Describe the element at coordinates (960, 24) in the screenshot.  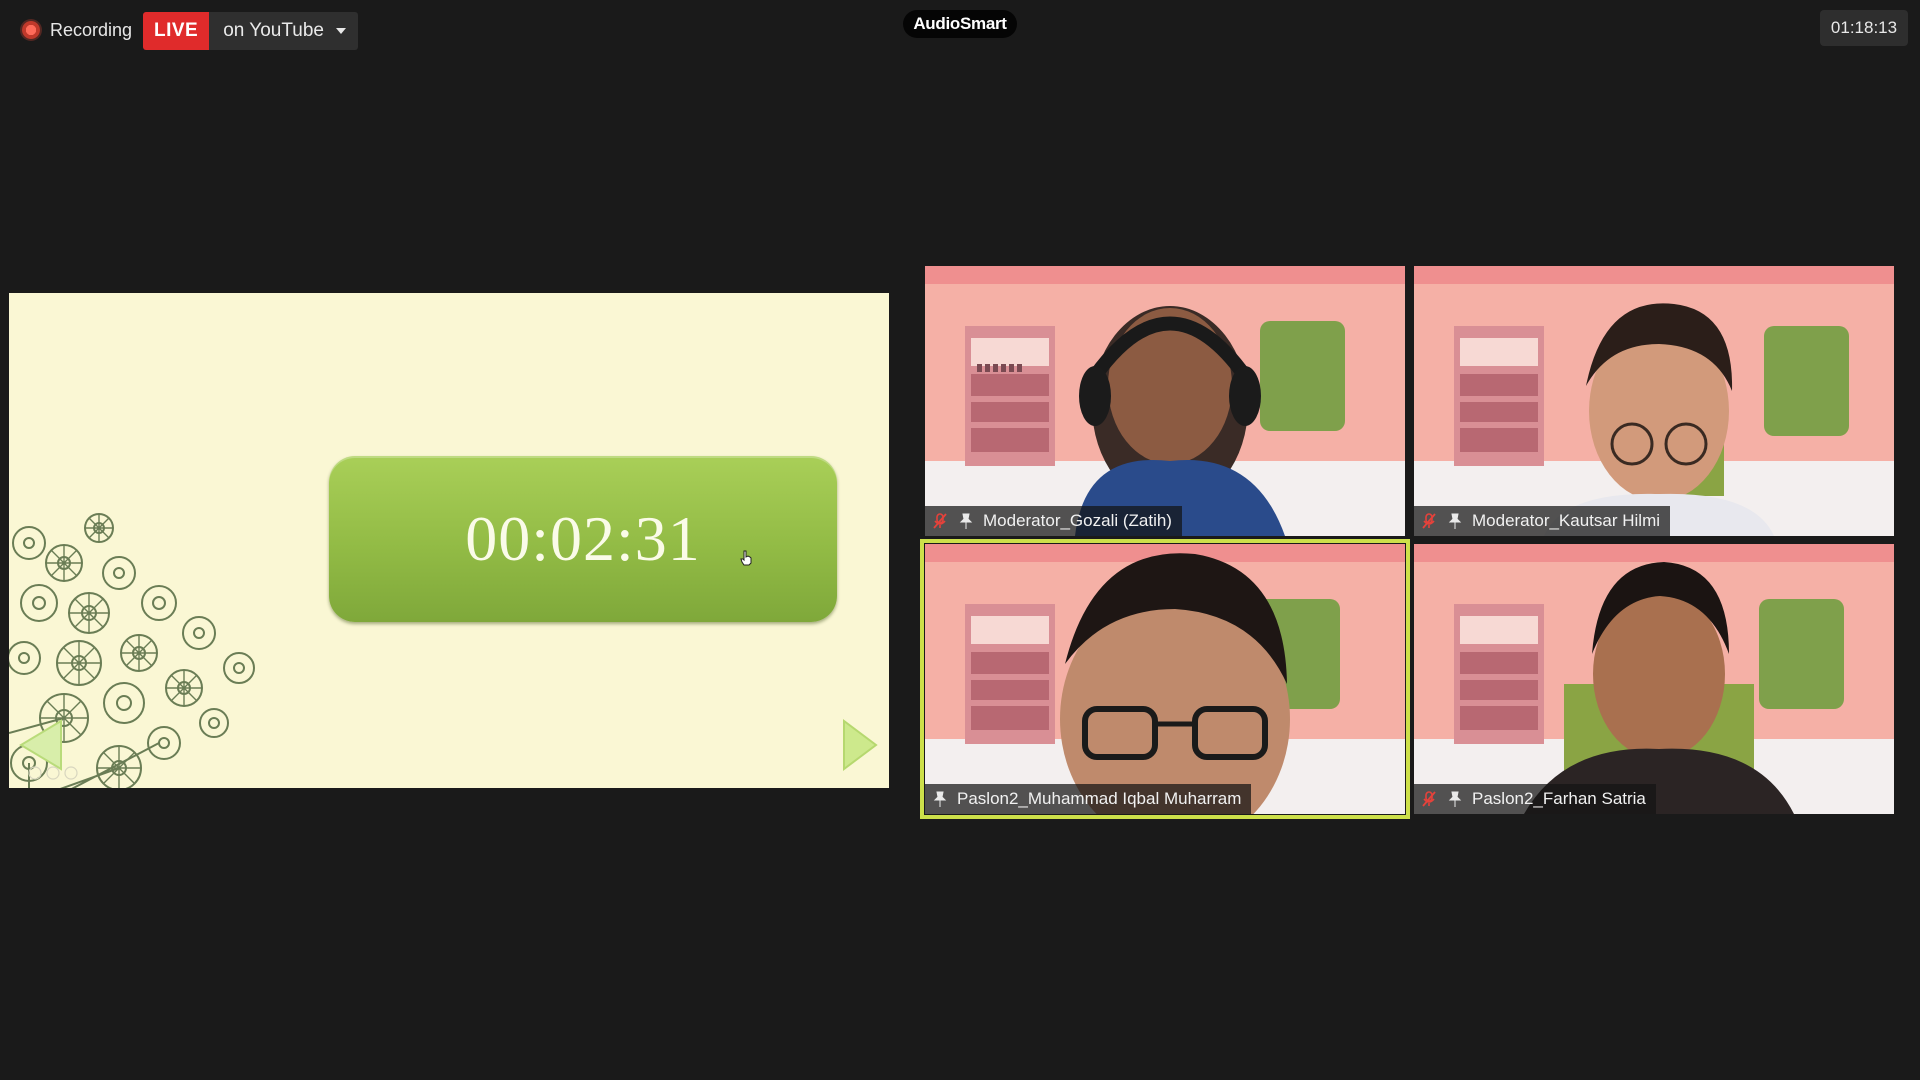
I see `brand-logo: AudioSmart` at that location.